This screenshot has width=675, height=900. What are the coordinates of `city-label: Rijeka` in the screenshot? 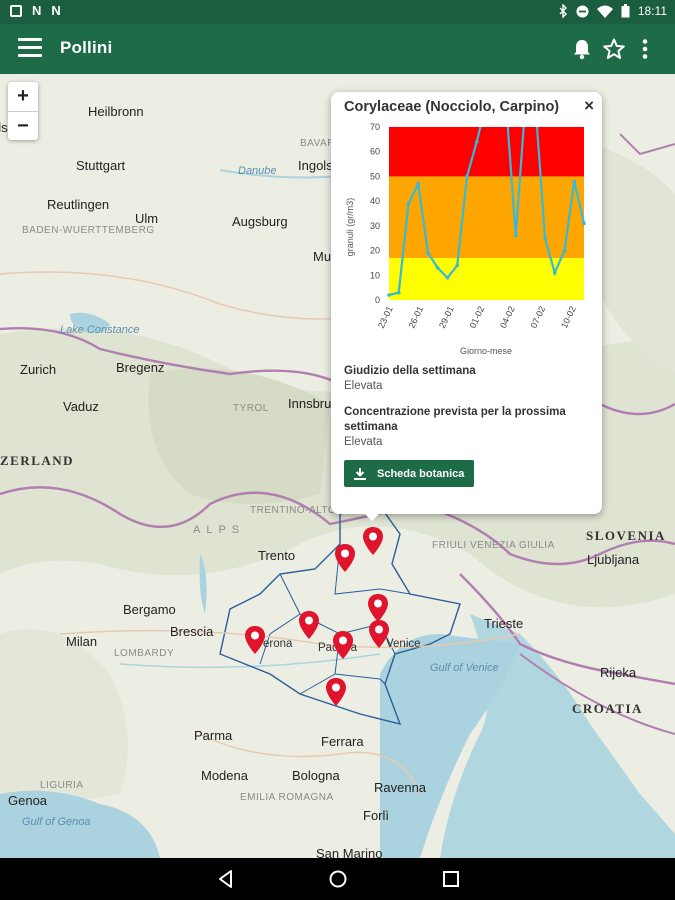 It's located at (618, 672).